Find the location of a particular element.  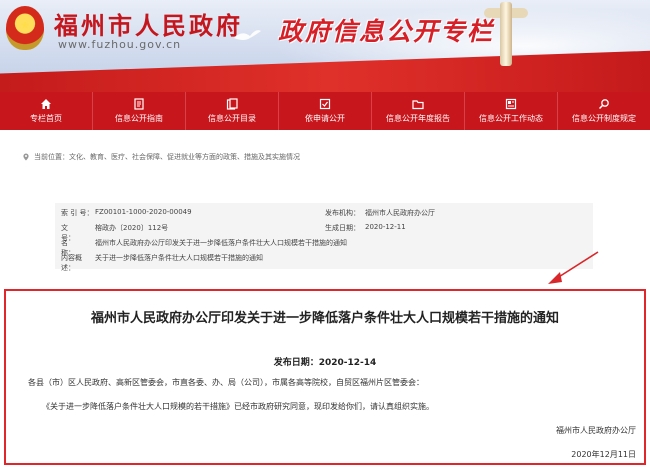

nav-item-catalog: 信息公开目录 is located at coordinates (232, 111).